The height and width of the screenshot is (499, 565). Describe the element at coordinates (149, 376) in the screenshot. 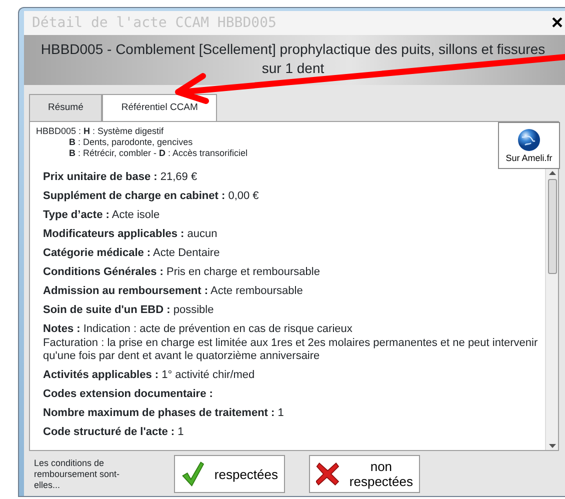

I see `field-text: Activités applicables : 1° activité chir/med` at that location.